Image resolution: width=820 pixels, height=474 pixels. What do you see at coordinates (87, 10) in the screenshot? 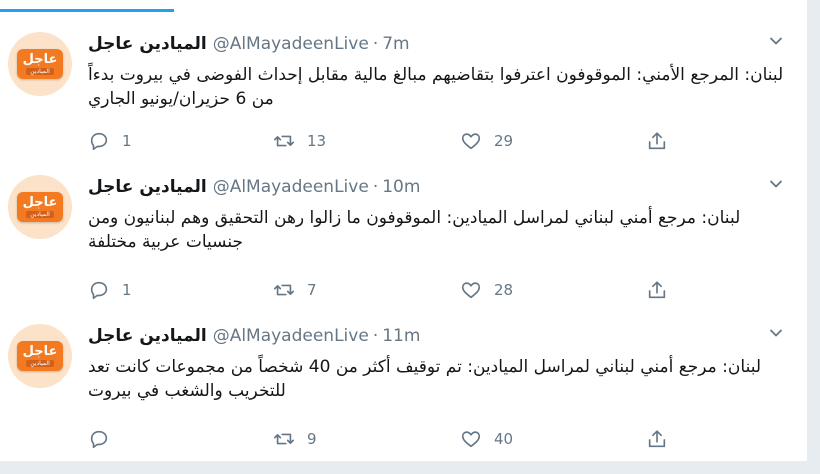
I see `tab-indicator` at bounding box center [87, 10].